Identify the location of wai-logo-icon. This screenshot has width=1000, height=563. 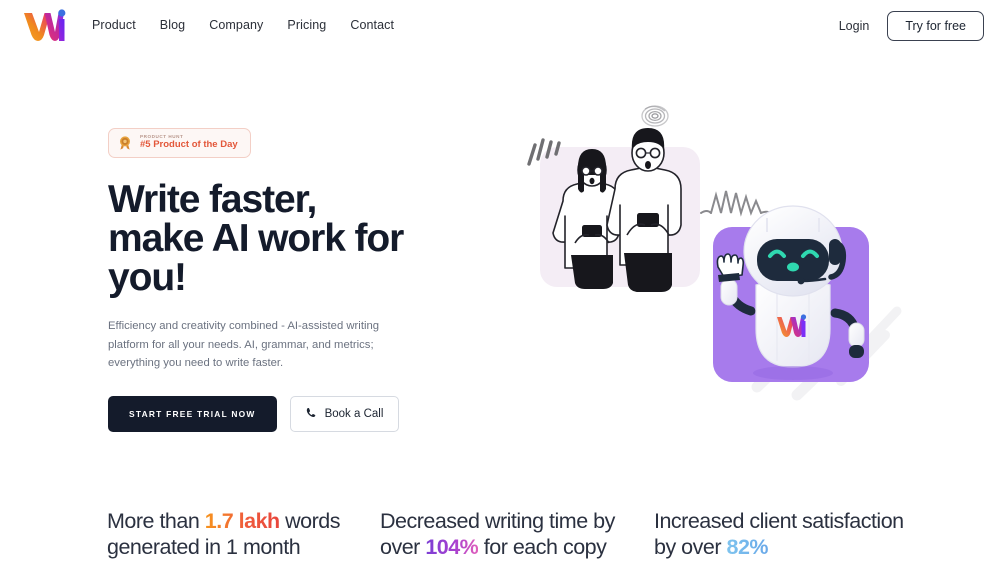
(45, 25).